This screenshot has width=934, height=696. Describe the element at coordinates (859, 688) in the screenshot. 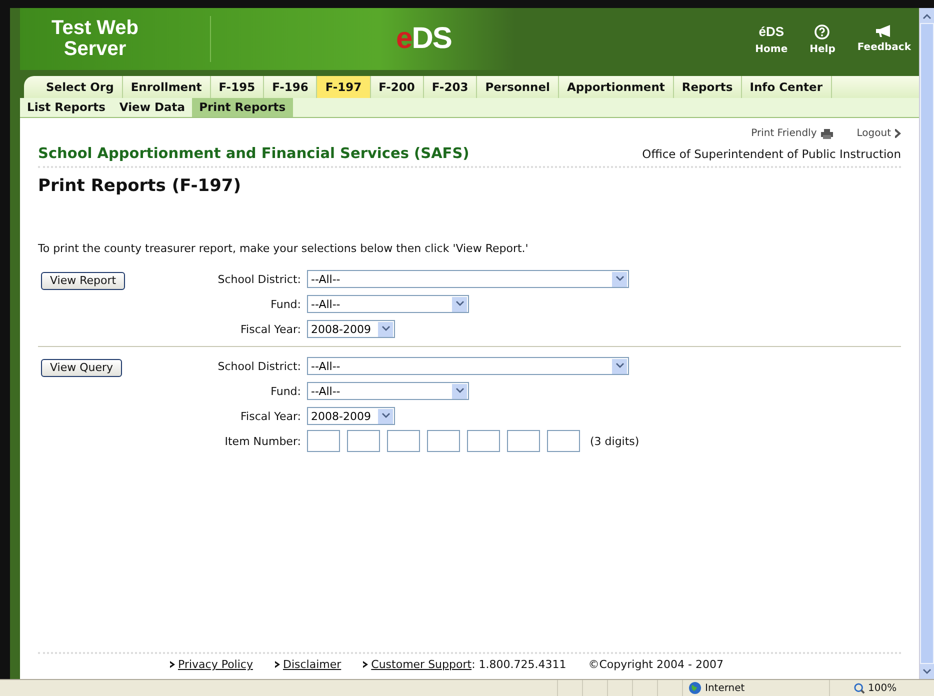

I see `zoom-icon` at that location.